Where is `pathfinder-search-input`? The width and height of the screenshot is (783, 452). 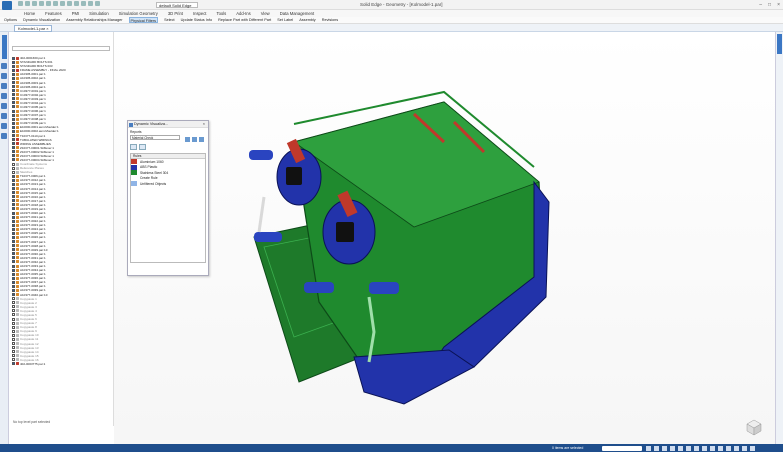
pathfinder-search-input is located at coordinates (61, 48).